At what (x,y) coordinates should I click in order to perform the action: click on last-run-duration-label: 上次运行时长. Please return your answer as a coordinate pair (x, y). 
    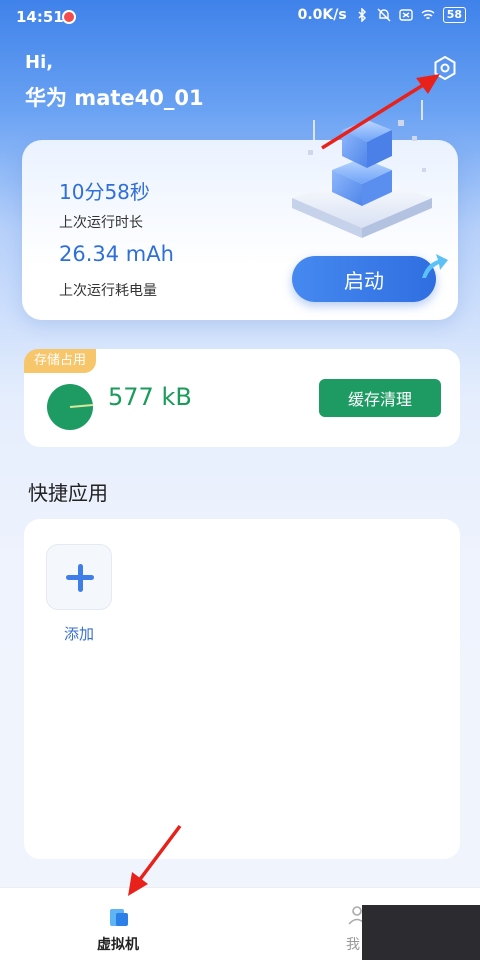
    Looking at the image, I should click on (101, 223).